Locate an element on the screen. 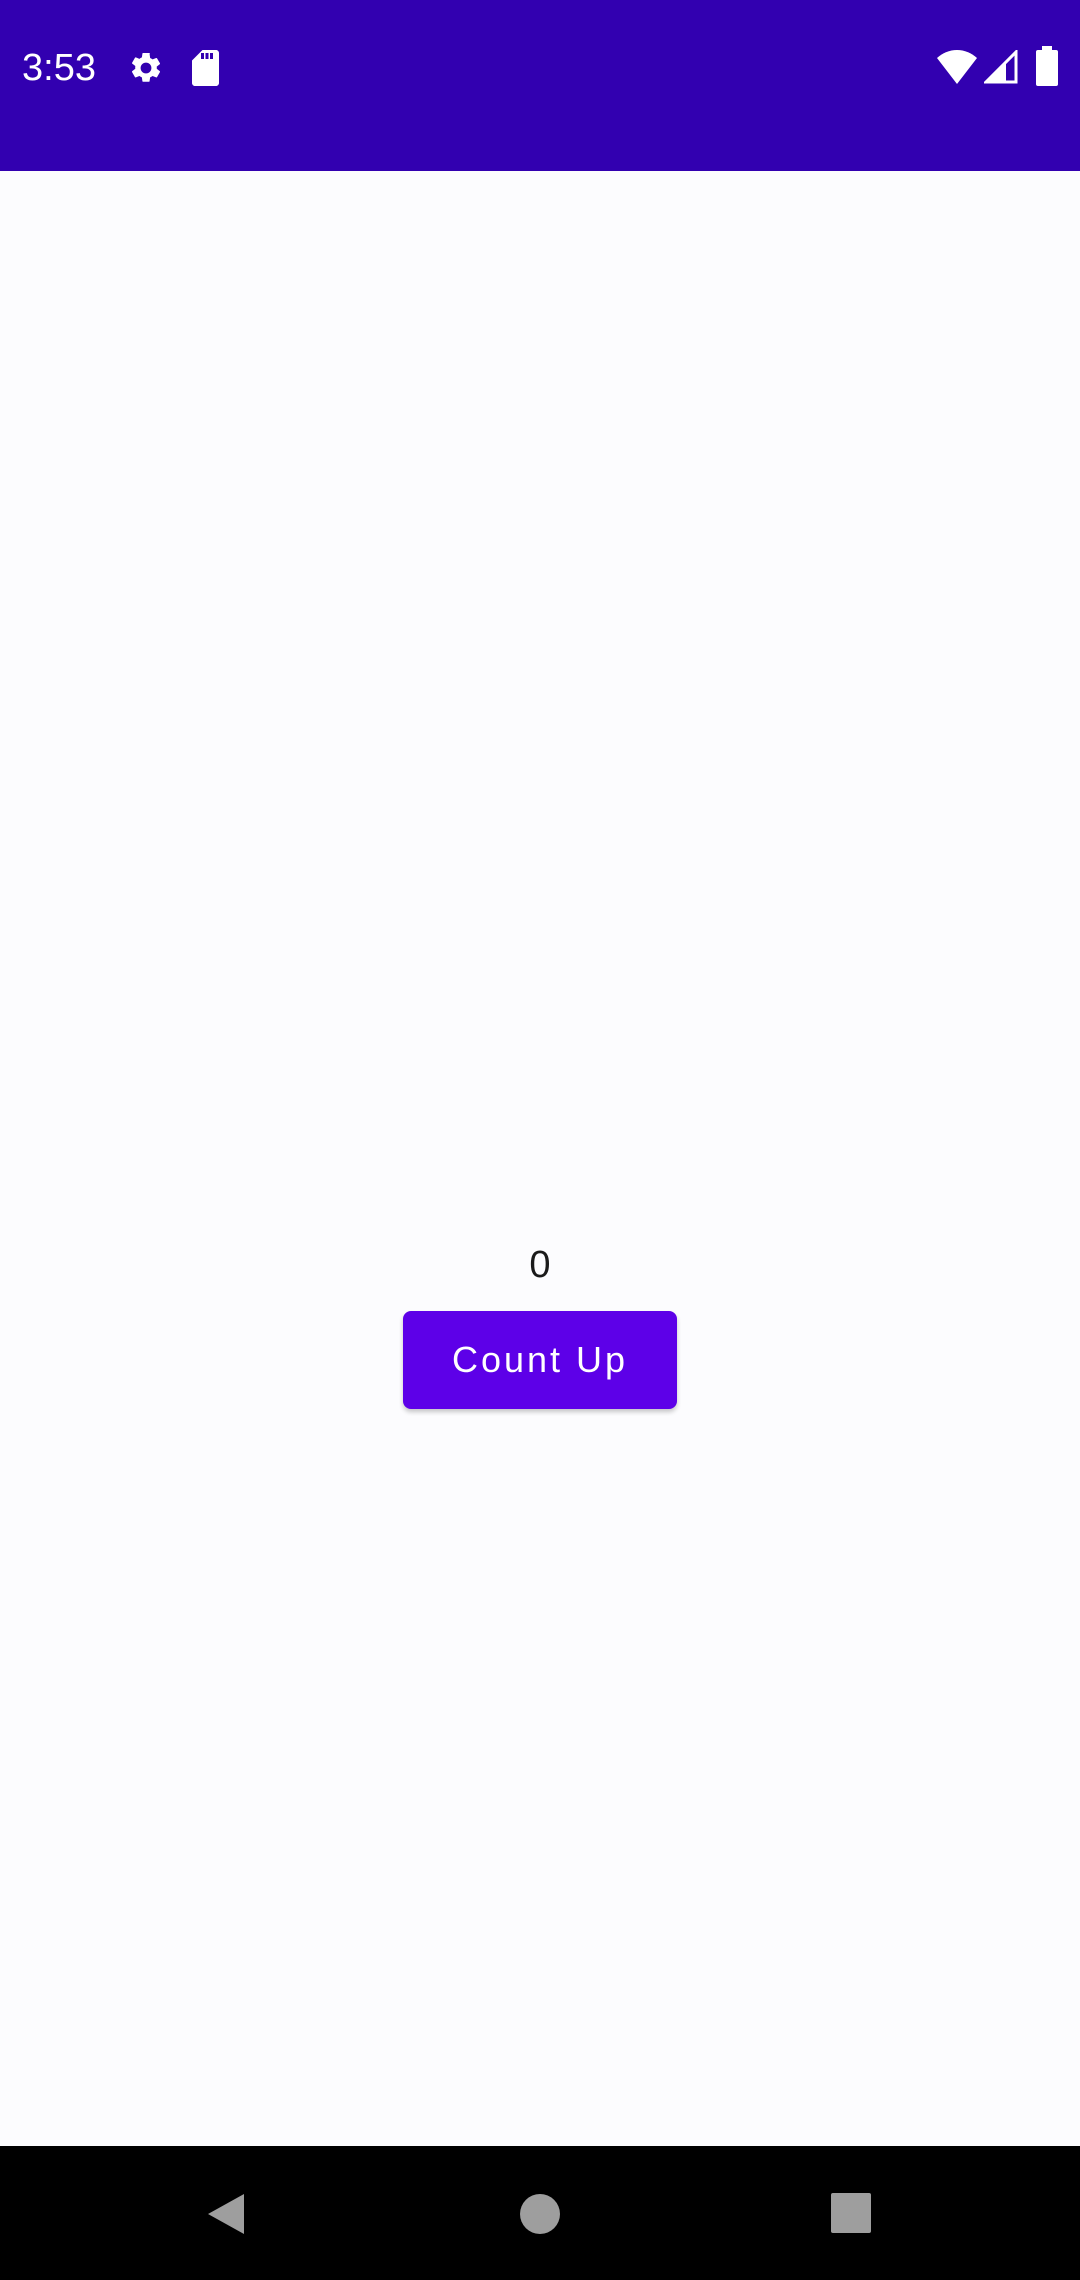  wifi-icon is located at coordinates (957, 67).